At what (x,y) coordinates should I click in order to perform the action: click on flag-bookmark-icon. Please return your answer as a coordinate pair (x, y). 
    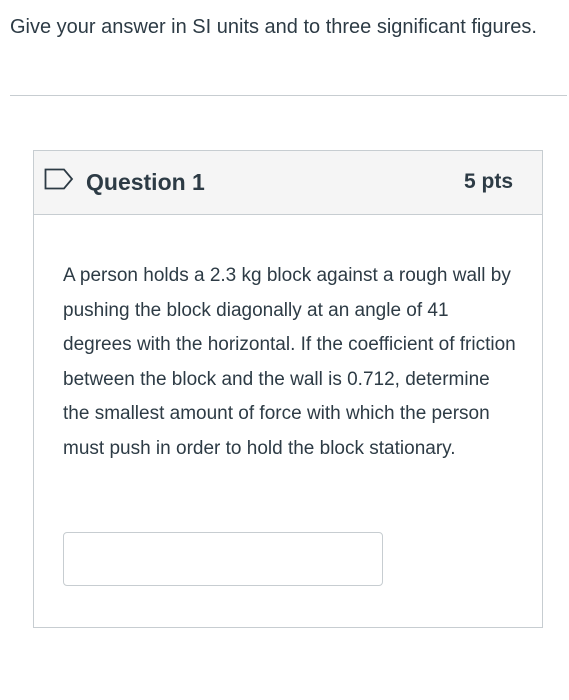
    Looking at the image, I should click on (59, 179).